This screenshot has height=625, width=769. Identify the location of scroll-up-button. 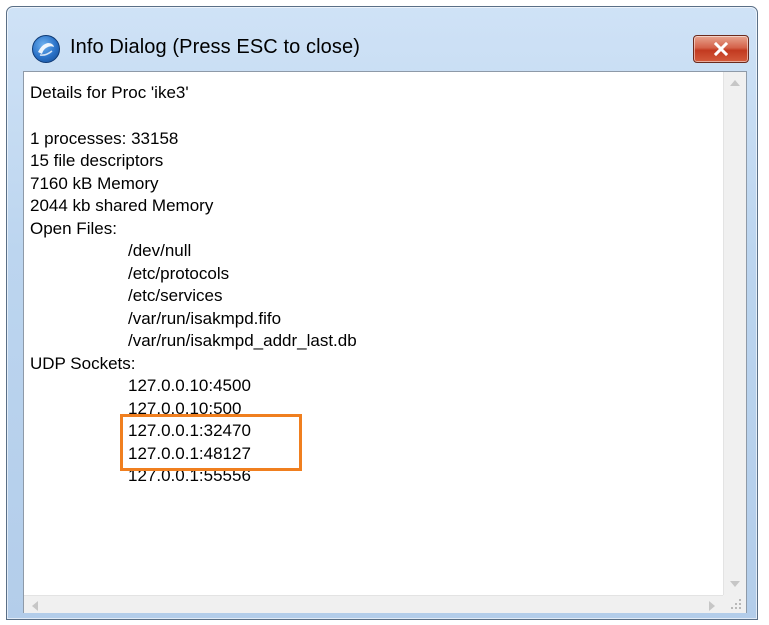
(735, 83).